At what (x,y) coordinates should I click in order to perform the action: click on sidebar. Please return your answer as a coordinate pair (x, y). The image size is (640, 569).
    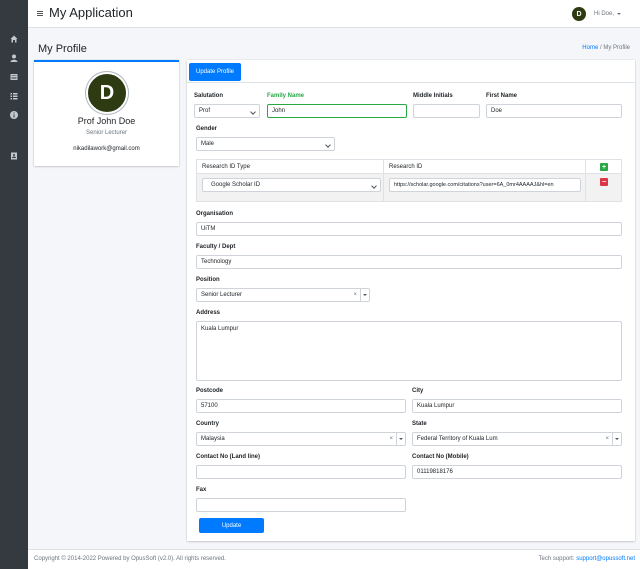
    Looking at the image, I should click on (14, 284).